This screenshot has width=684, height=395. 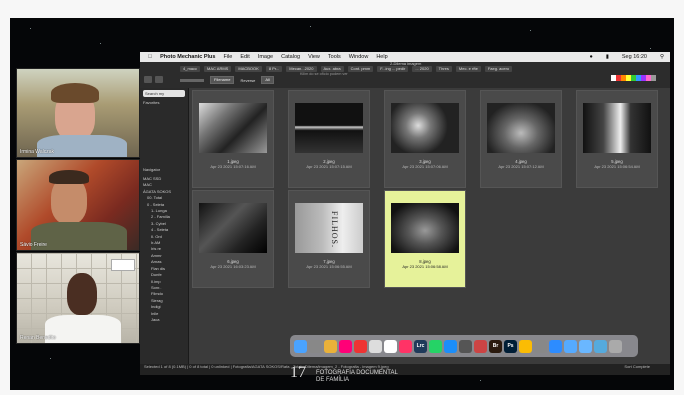 I want to click on participant-tile: Renan Benedito, so click(x=78, y=298).